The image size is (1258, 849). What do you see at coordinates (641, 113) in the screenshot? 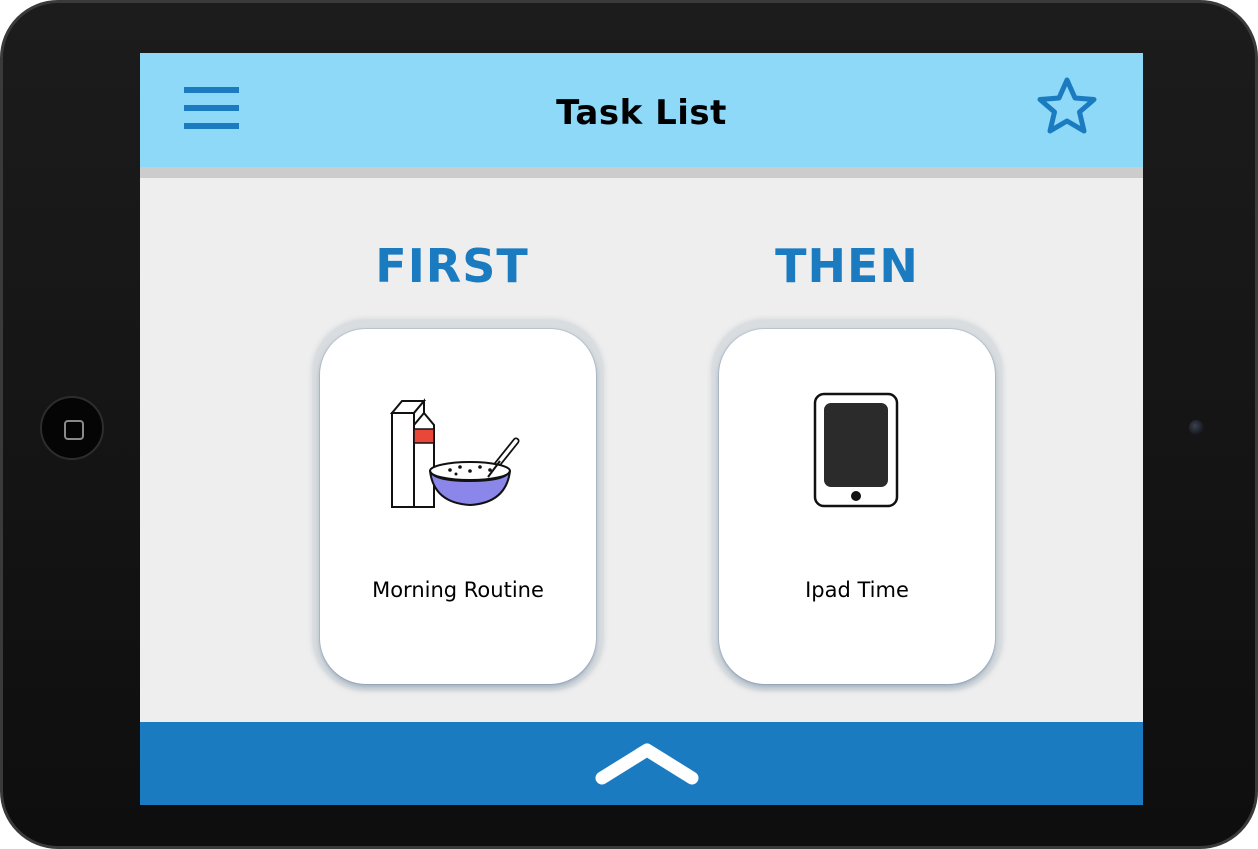
I see `page-title: Task List` at bounding box center [641, 113].